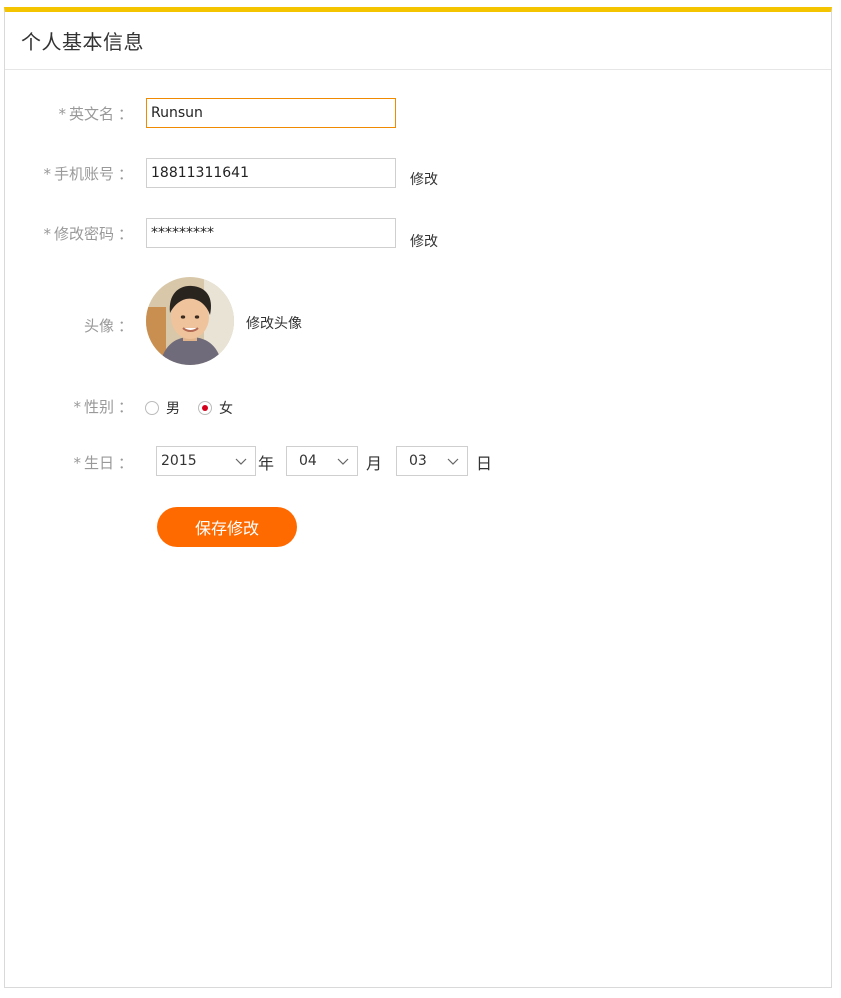 This screenshot has width=841, height=998. Describe the element at coordinates (418, 113) in the screenshot. I see `english-name-row: * 英文名：` at that location.